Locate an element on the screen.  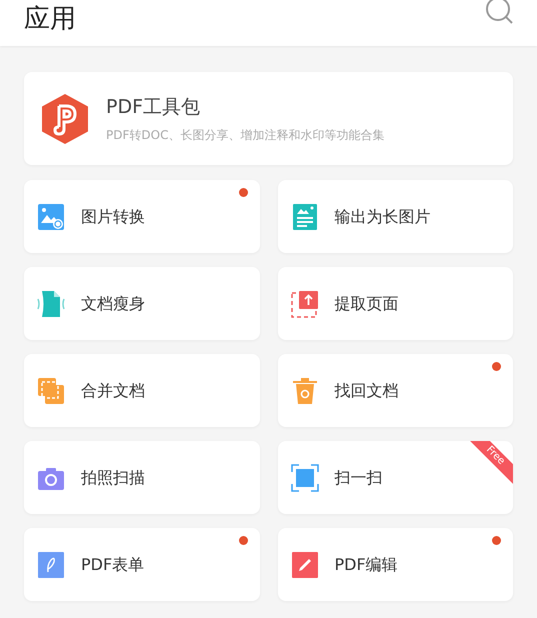
page-title: 应用 is located at coordinates (50, 19).